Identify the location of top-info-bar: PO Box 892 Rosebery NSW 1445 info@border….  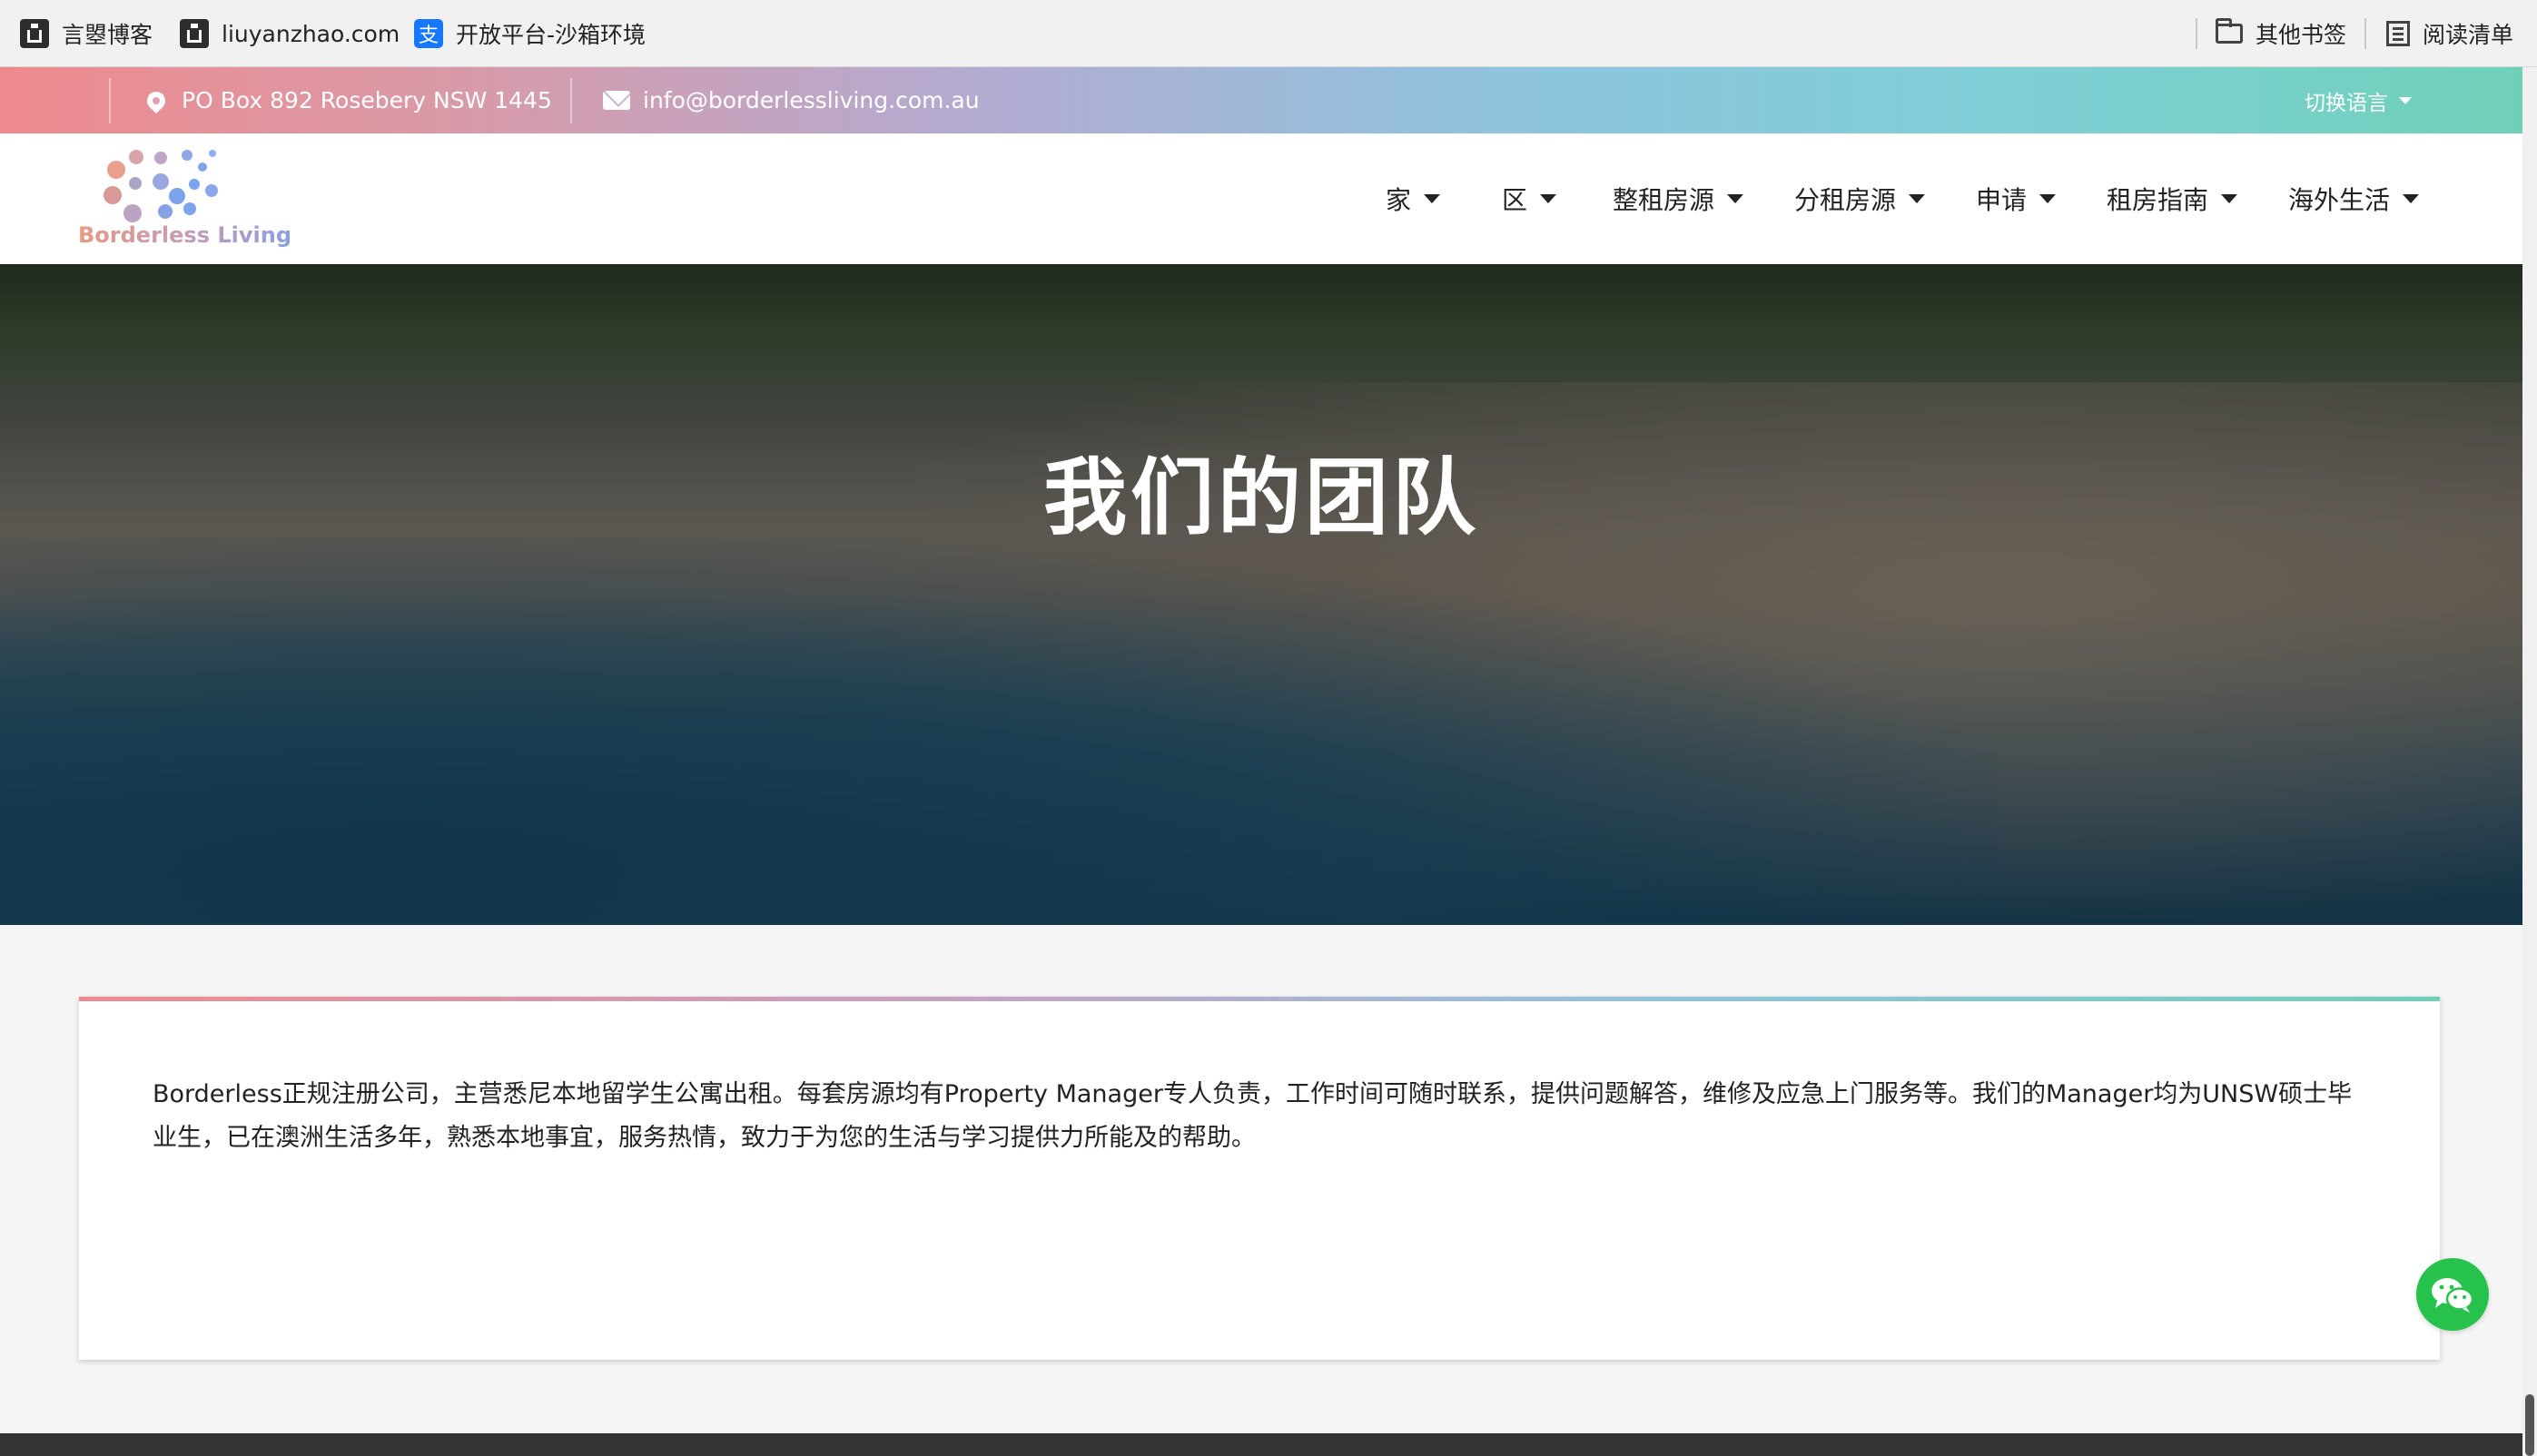
(1261, 100).